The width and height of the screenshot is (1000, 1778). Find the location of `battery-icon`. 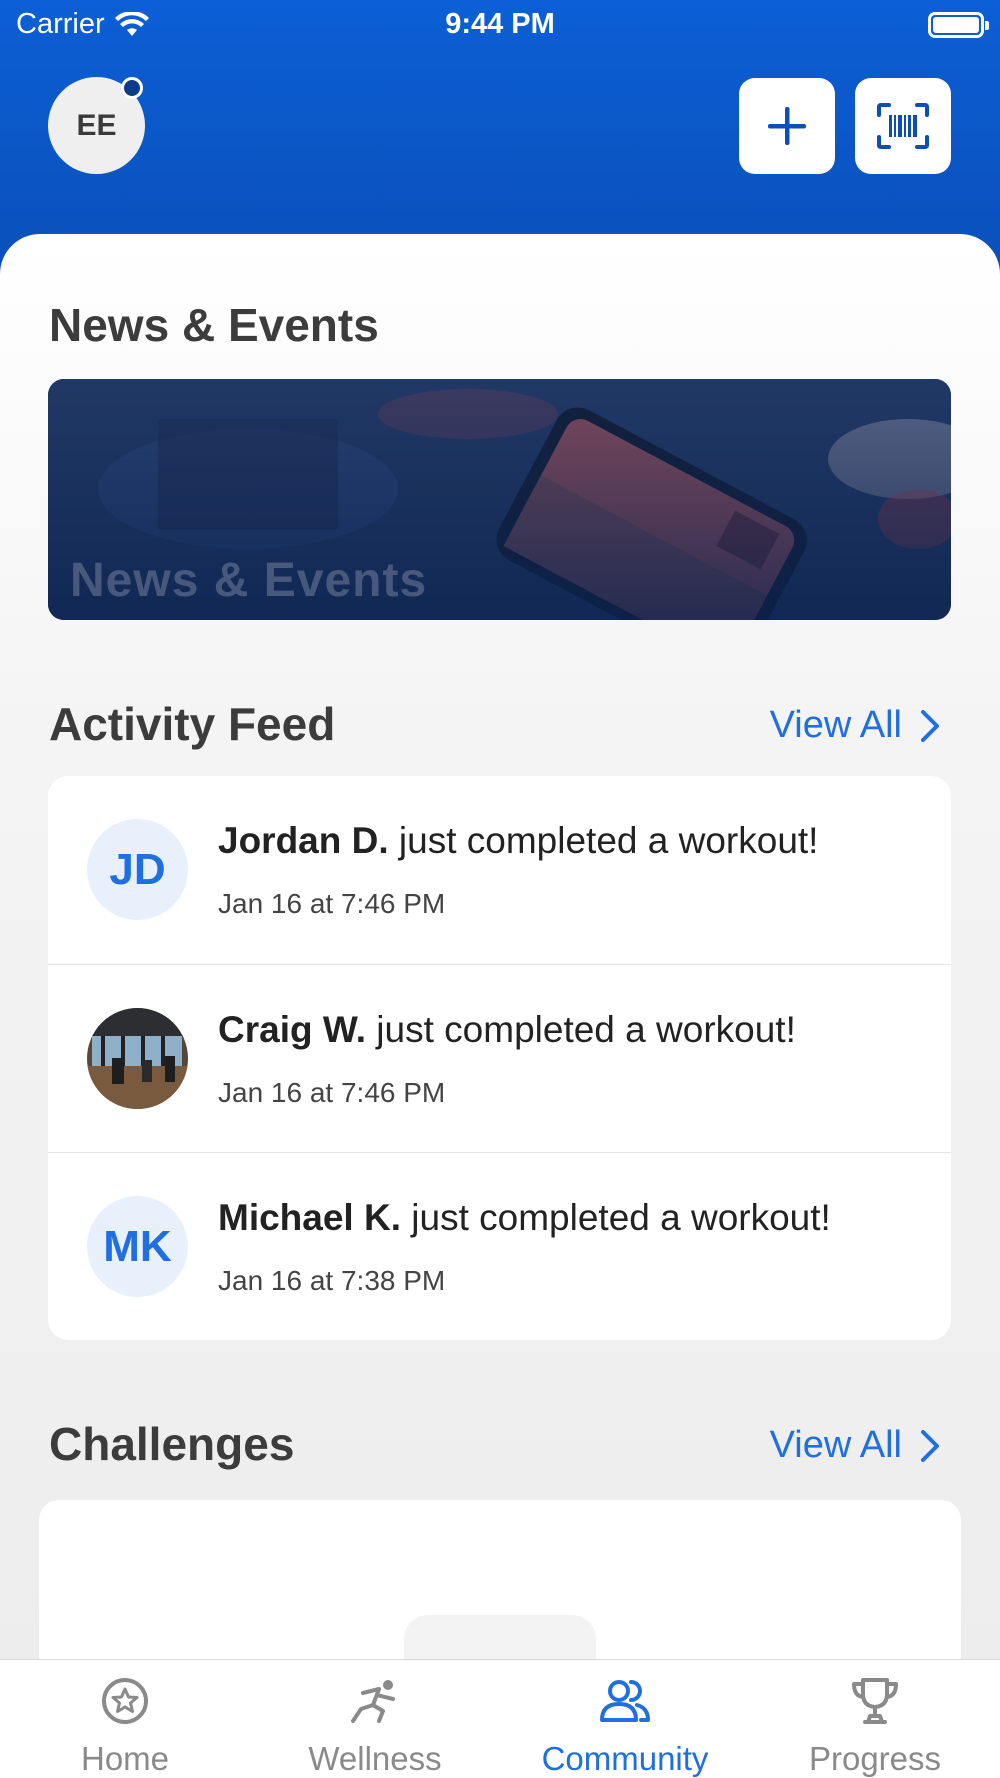

battery-icon is located at coordinates (958, 25).